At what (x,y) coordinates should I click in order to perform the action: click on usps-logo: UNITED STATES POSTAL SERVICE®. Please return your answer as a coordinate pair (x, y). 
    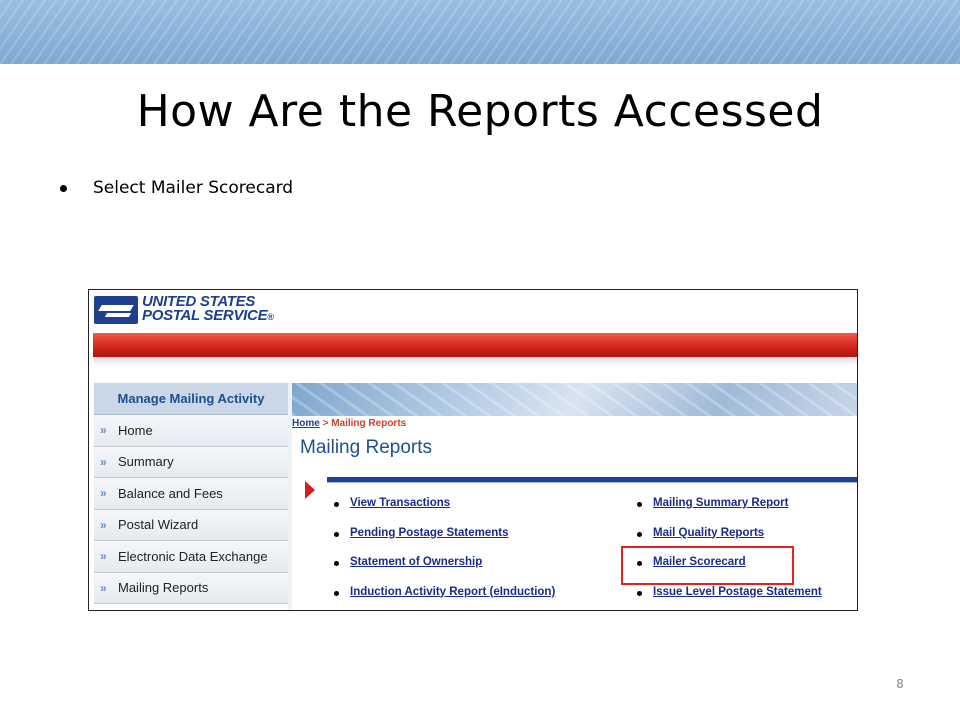
    Looking at the image, I should click on (184, 309).